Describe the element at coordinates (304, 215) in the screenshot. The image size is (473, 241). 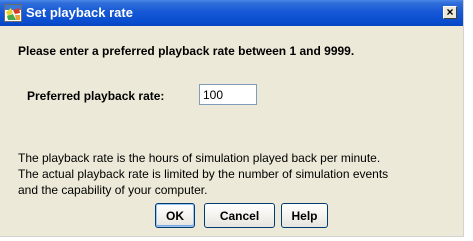
I see `help-button: Help` at that location.